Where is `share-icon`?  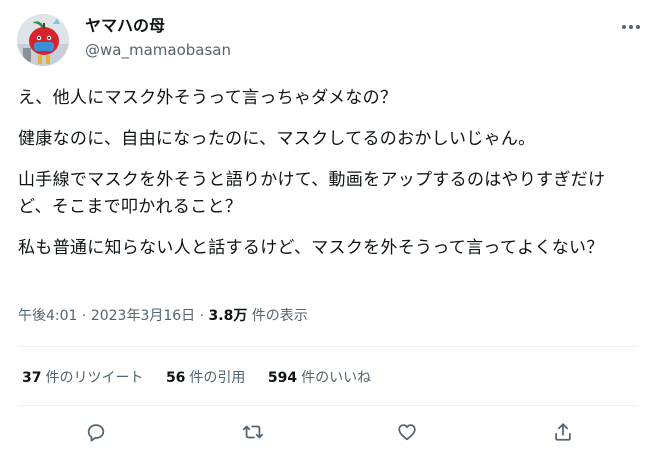
share-icon is located at coordinates (563, 432).